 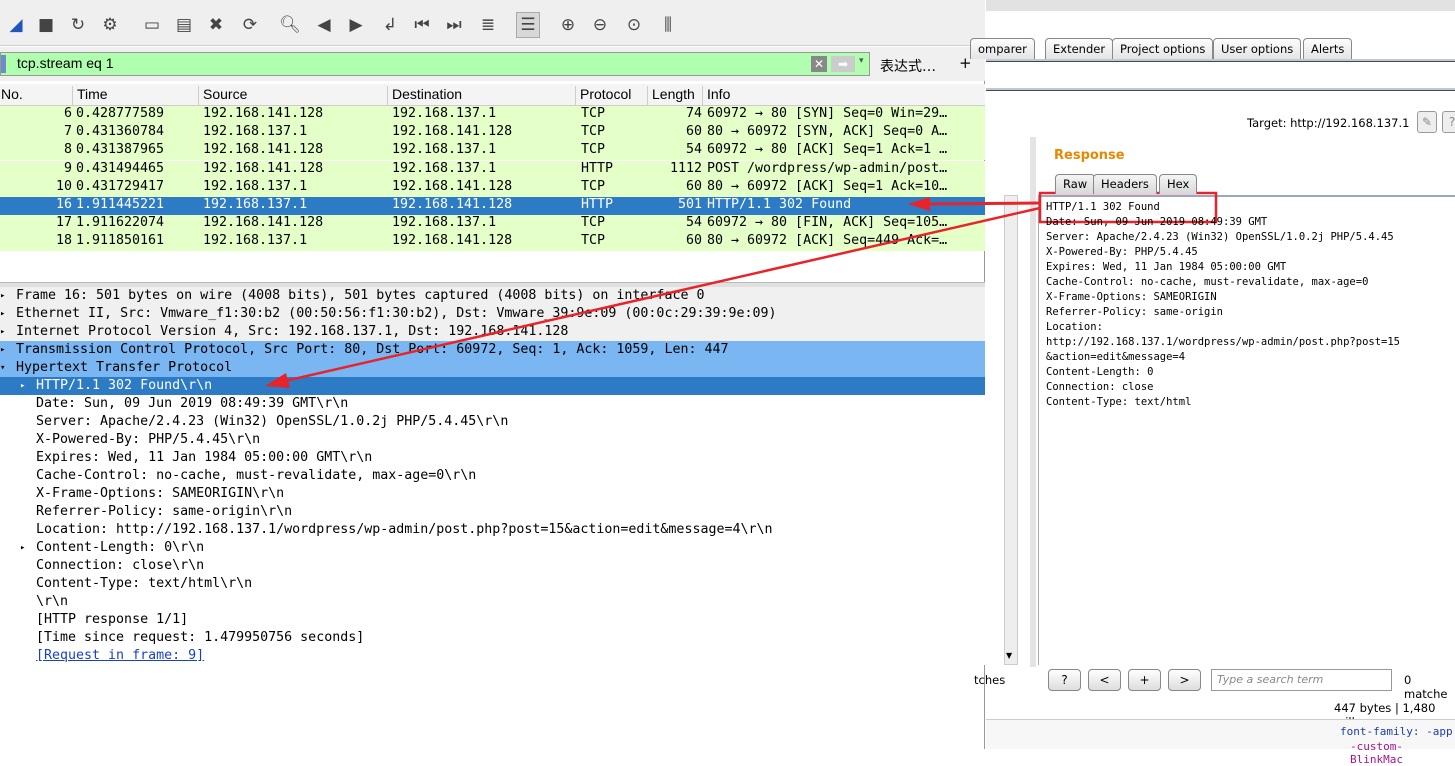 What do you see at coordinates (1002, 48) in the screenshot?
I see `tab-omparer: omparer` at bounding box center [1002, 48].